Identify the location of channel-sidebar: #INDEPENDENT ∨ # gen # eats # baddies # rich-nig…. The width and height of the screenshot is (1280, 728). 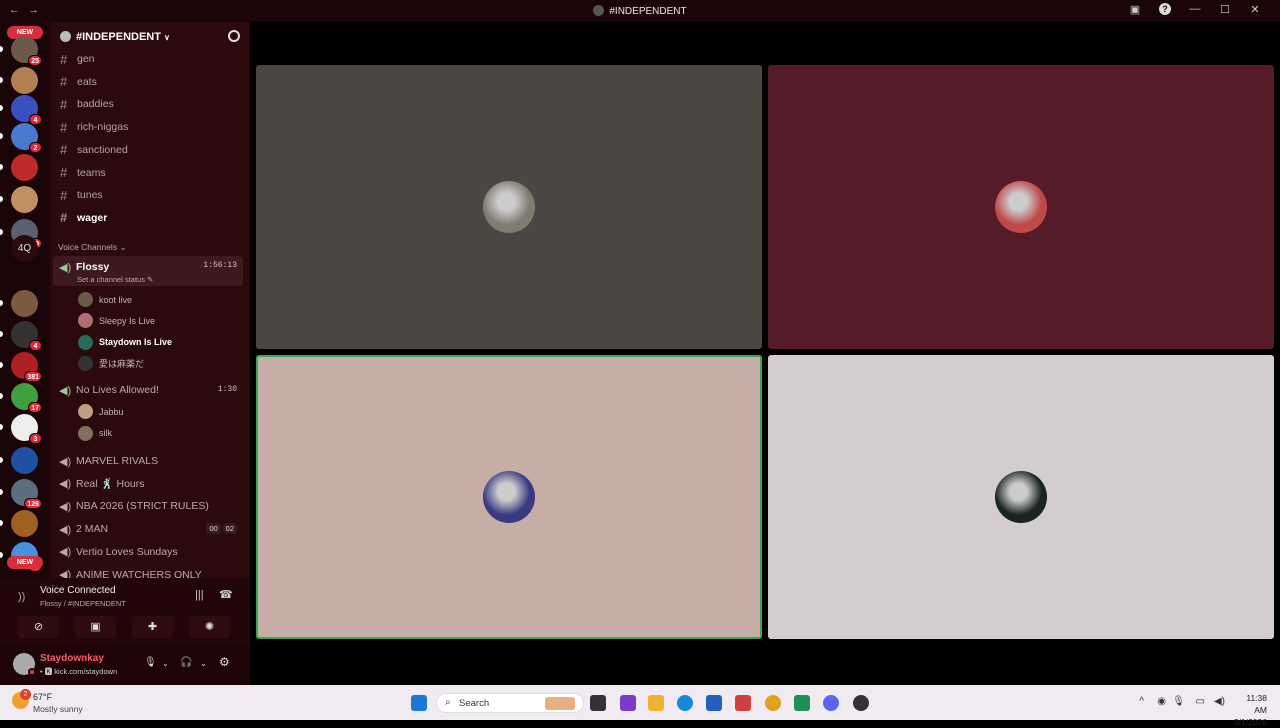
(150, 300).